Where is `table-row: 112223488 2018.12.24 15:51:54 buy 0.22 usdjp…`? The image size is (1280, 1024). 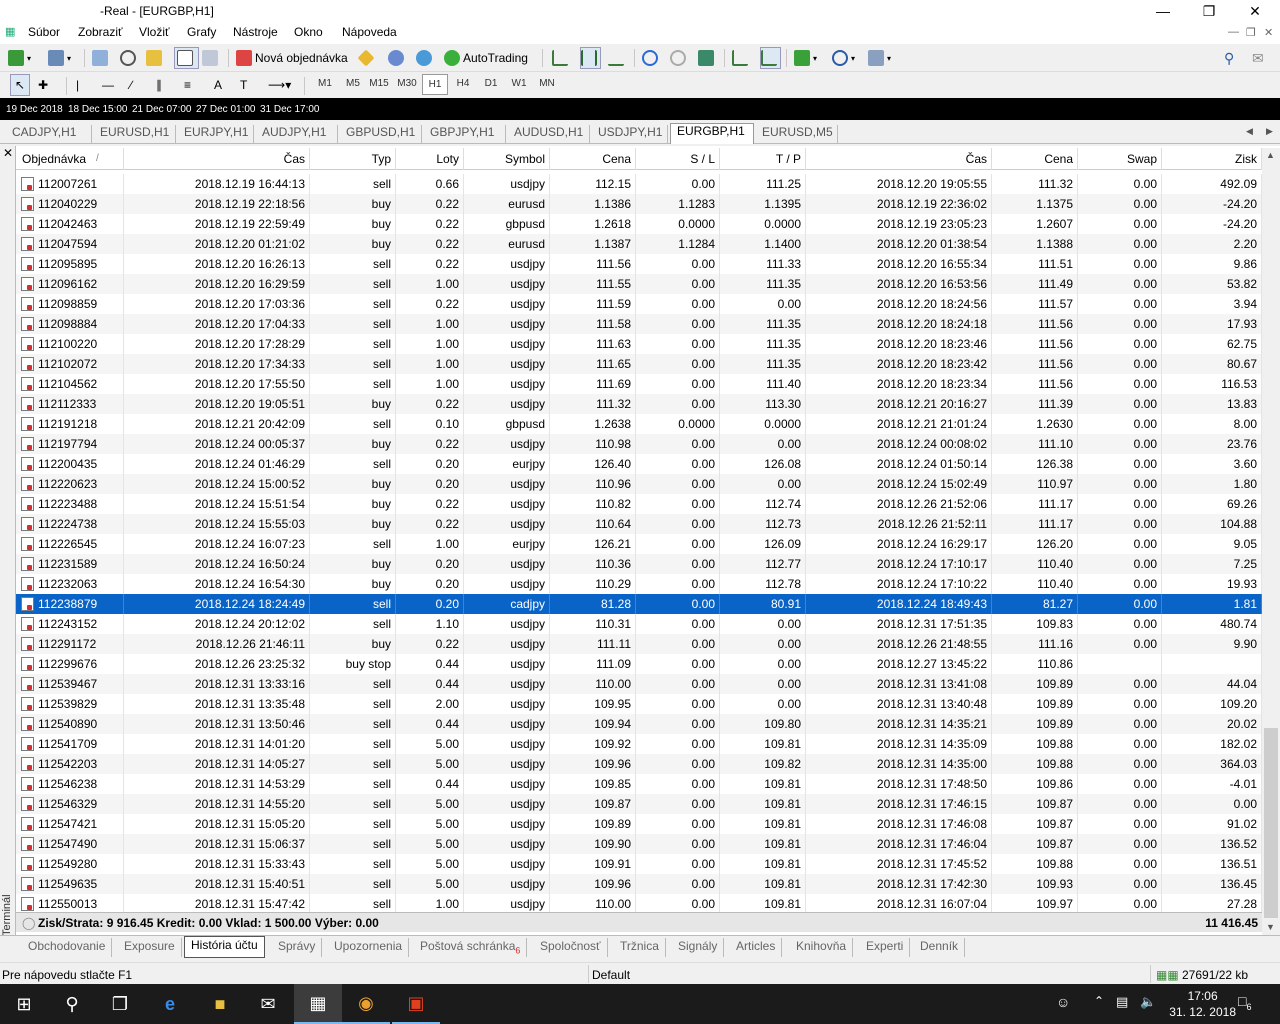
table-row: 112223488 2018.12.24 15:51:54 buy 0.22 usdjp… is located at coordinates (639, 504).